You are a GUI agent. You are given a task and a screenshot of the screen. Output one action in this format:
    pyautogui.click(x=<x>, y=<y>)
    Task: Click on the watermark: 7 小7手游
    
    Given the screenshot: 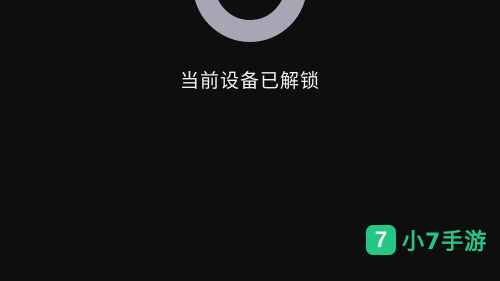 What is the action you would take?
    pyautogui.click(x=426, y=240)
    